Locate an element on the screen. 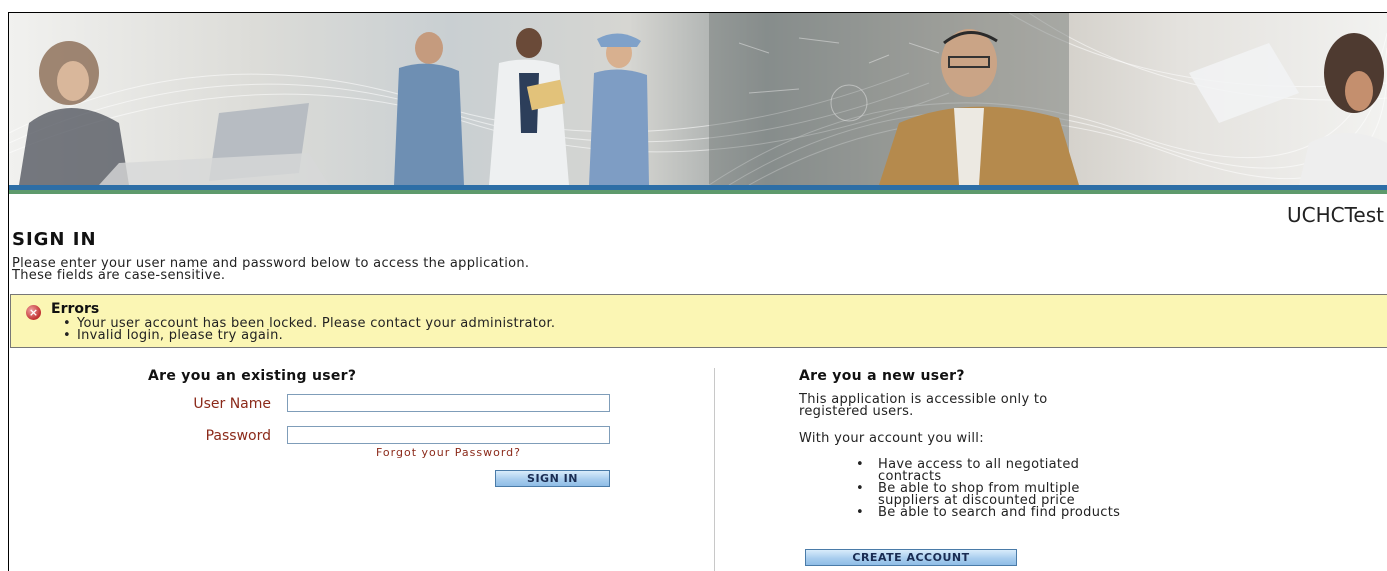 The height and width of the screenshot is (571, 1387). benefit-item: Be able to search and find products is located at coordinates (1032, 512).